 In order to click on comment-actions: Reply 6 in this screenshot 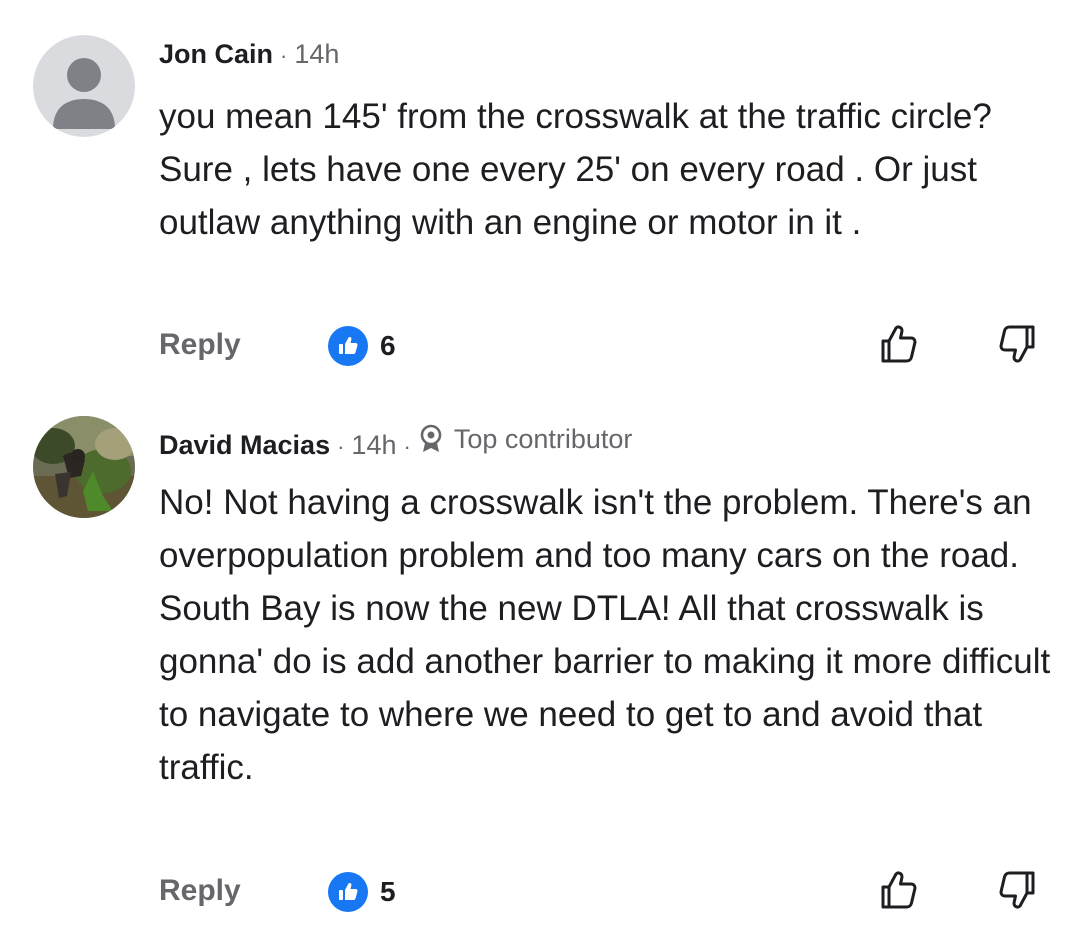, I will do `click(539, 347)`.